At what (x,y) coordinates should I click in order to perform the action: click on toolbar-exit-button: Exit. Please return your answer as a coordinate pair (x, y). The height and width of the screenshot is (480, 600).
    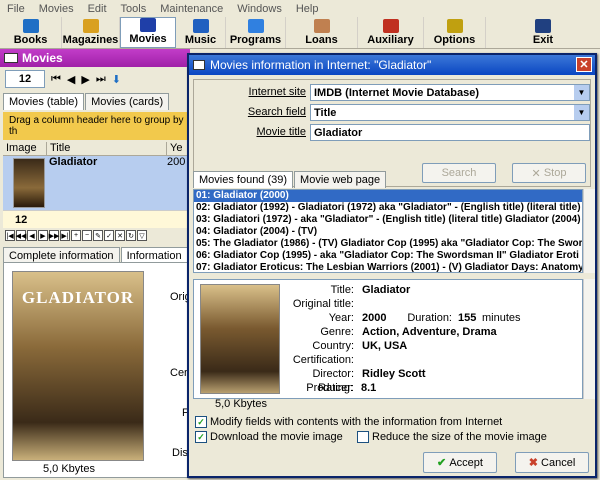
    Looking at the image, I should click on (543, 32).